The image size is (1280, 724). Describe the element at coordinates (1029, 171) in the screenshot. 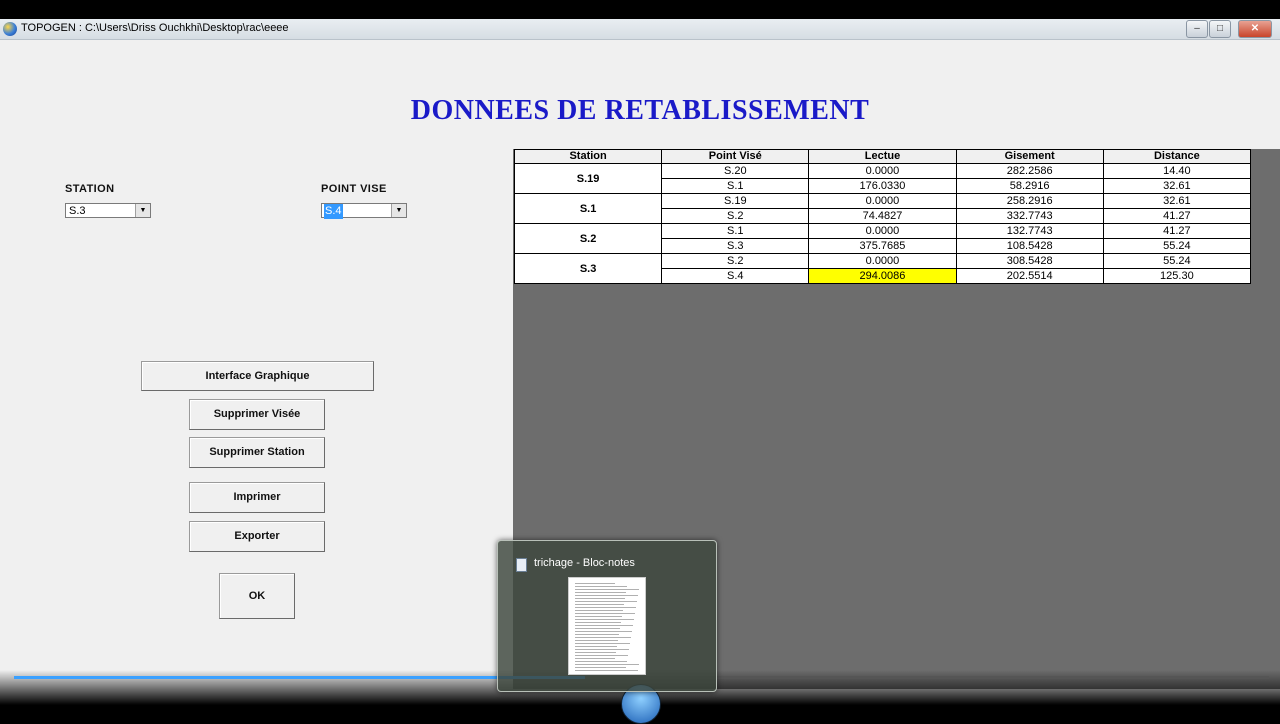

I see `gisement-cell: 282.2586` at that location.